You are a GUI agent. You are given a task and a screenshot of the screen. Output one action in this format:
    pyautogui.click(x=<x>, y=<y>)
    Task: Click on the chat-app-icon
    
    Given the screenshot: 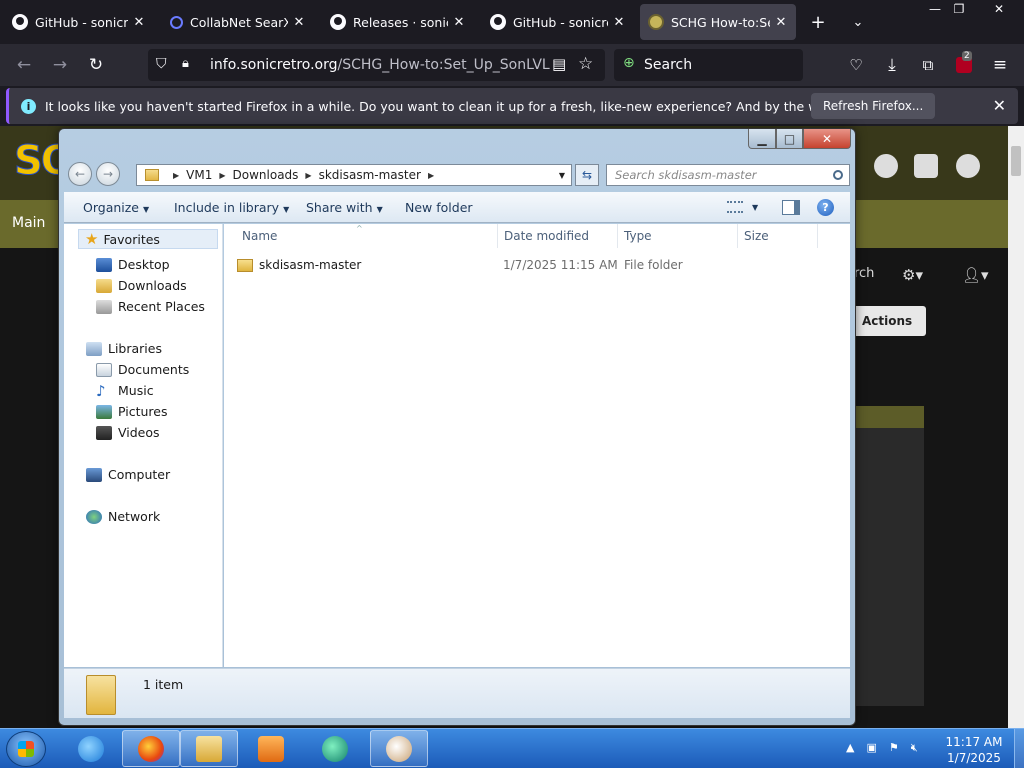 What is the action you would take?
    pyautogui.click(x=335, y=748)
    